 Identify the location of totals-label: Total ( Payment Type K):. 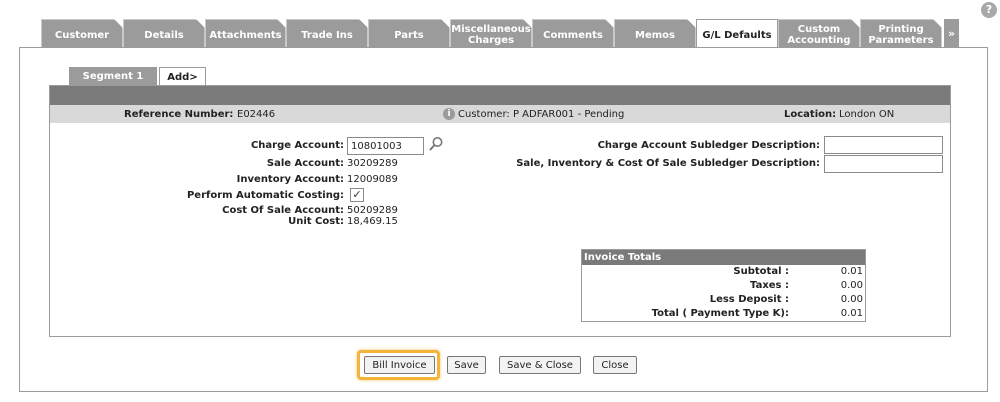
(720, 313).